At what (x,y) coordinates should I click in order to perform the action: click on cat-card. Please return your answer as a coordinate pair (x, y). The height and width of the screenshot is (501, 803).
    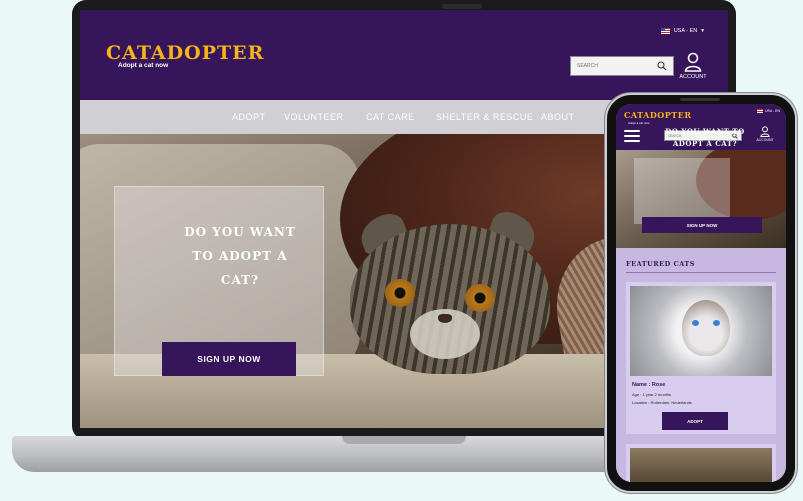
    Looking at the image, I should click on (701, 463).